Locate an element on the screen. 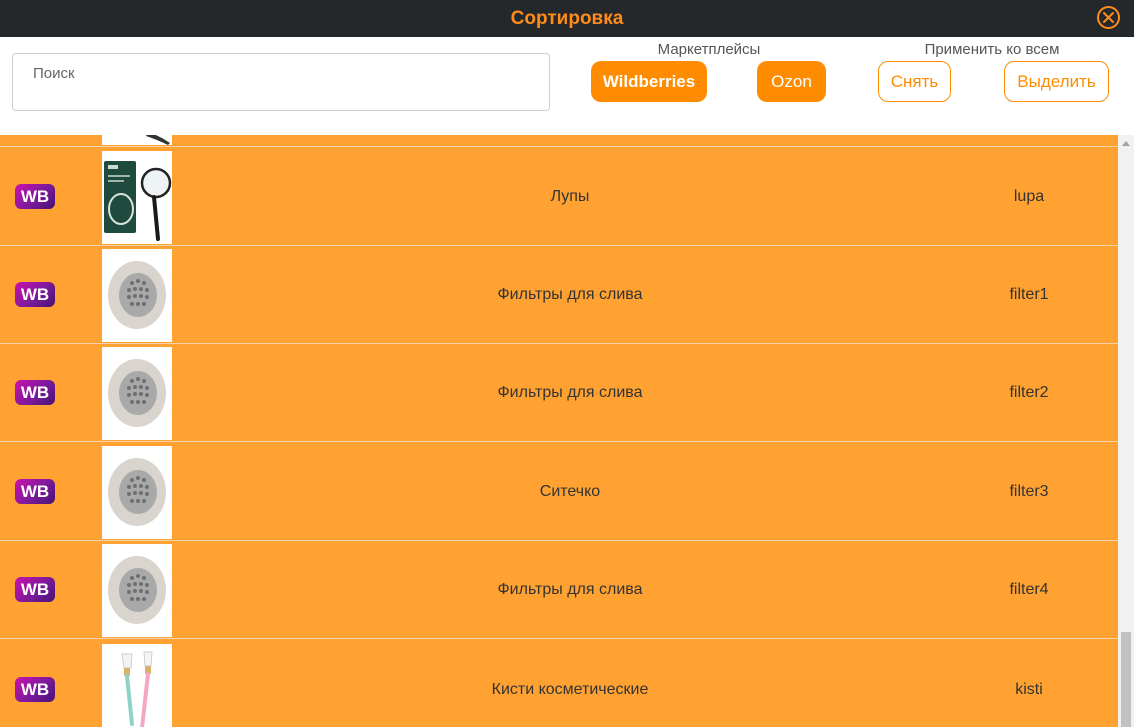  title-bar: Сортировка is located at coordinates (567, 18).